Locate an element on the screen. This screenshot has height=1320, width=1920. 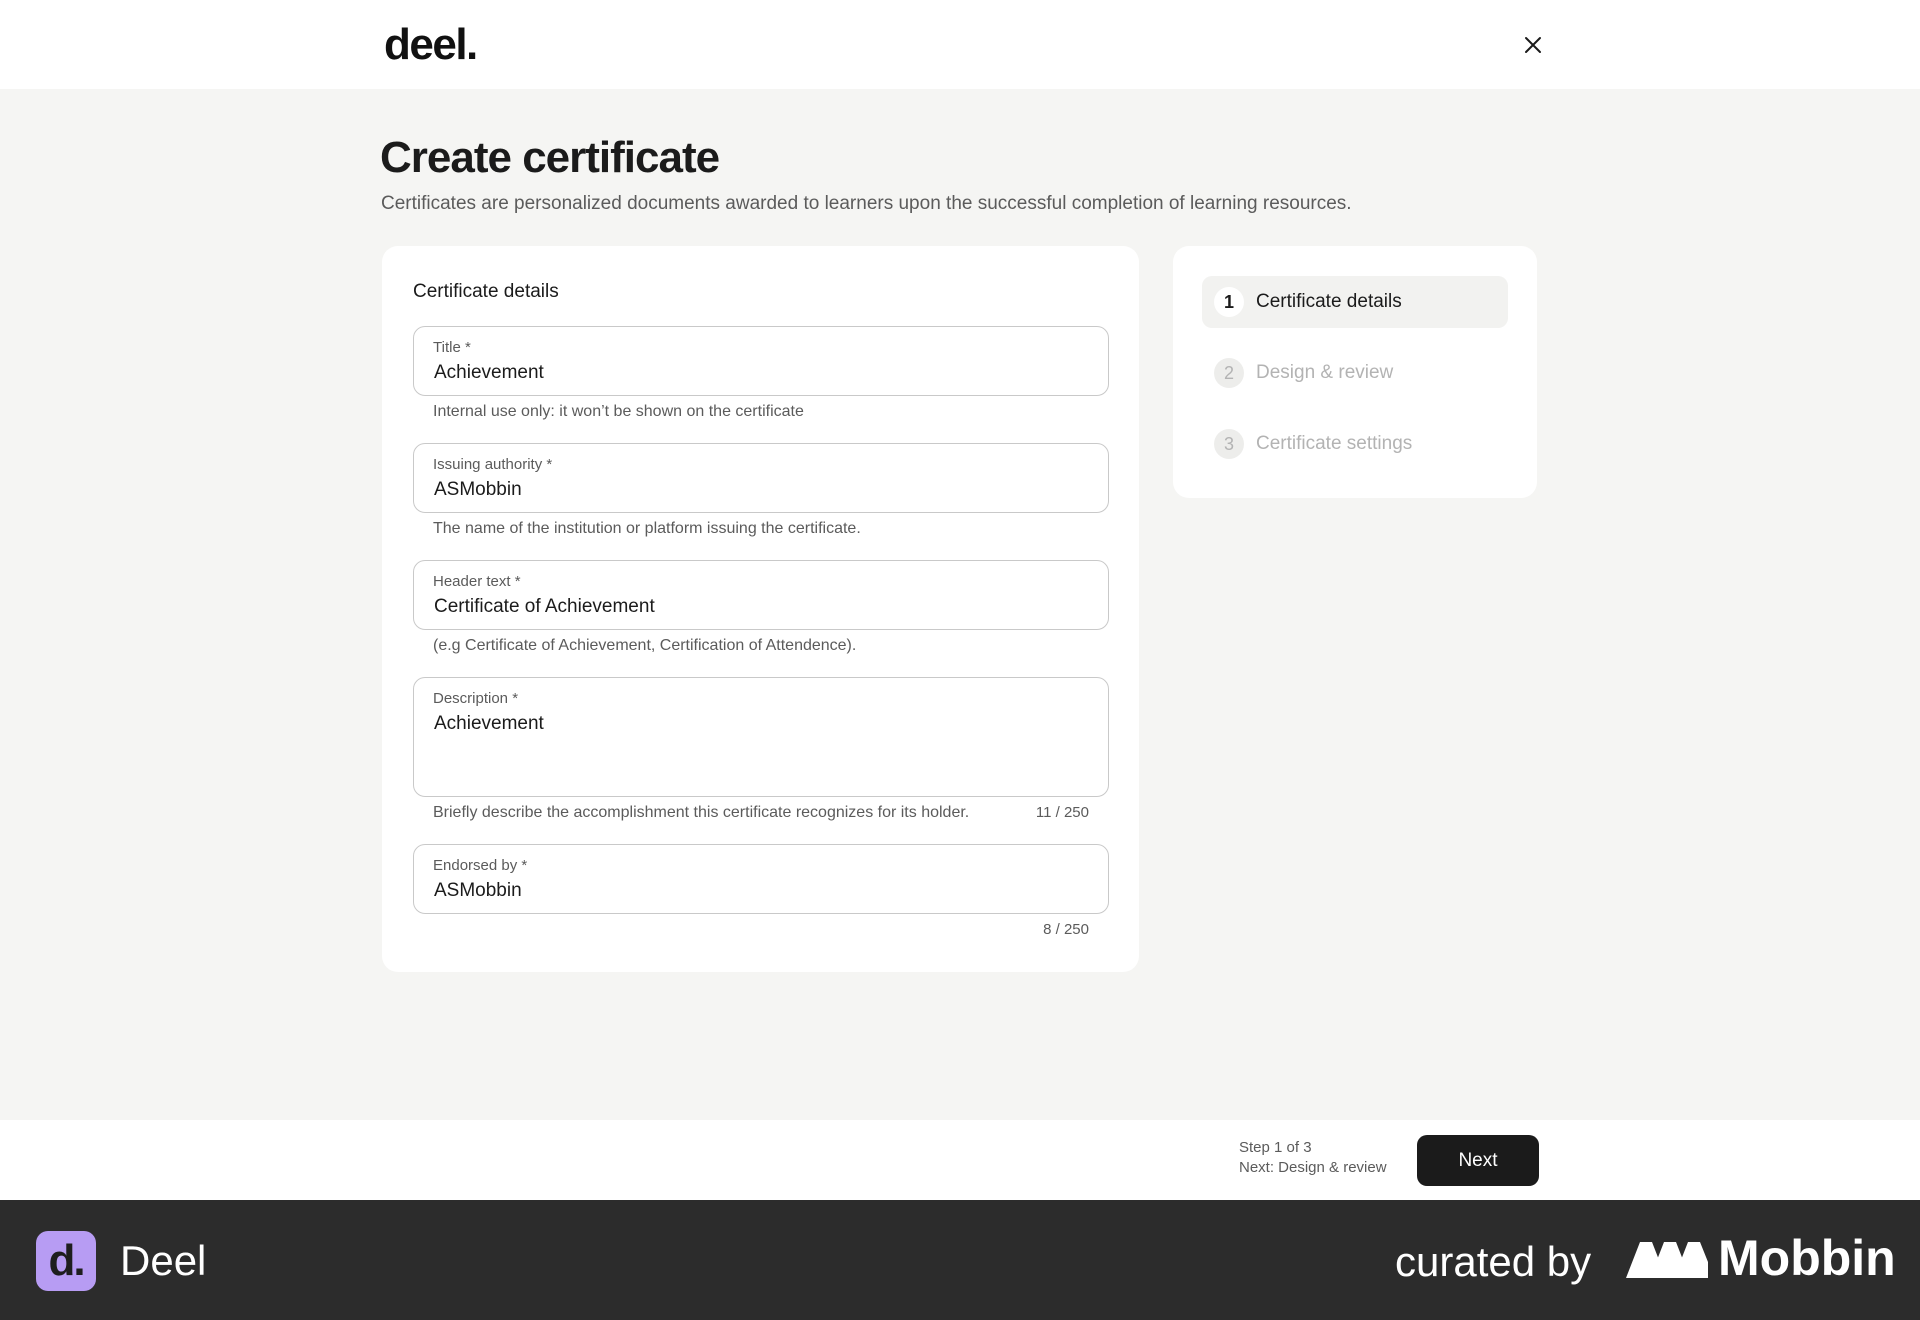
endorsed-by-field: Endorsed by * ASMobbin is located at coordinates (761, 879).